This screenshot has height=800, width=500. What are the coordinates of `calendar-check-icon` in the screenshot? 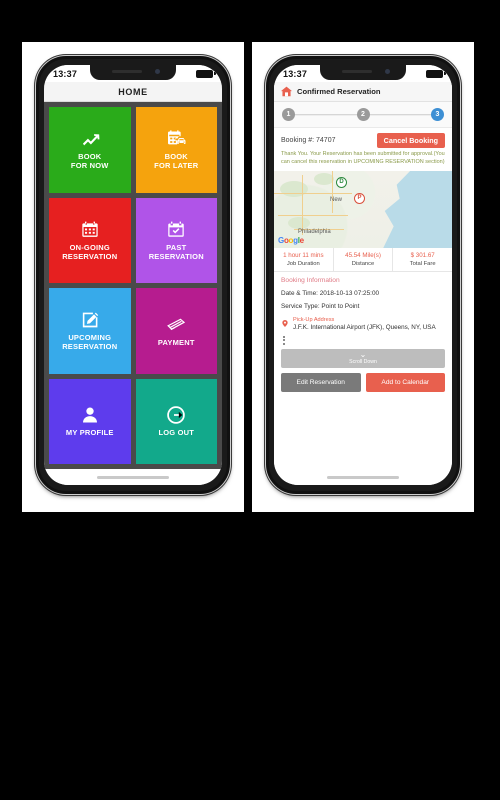 It's located at (176, 230).